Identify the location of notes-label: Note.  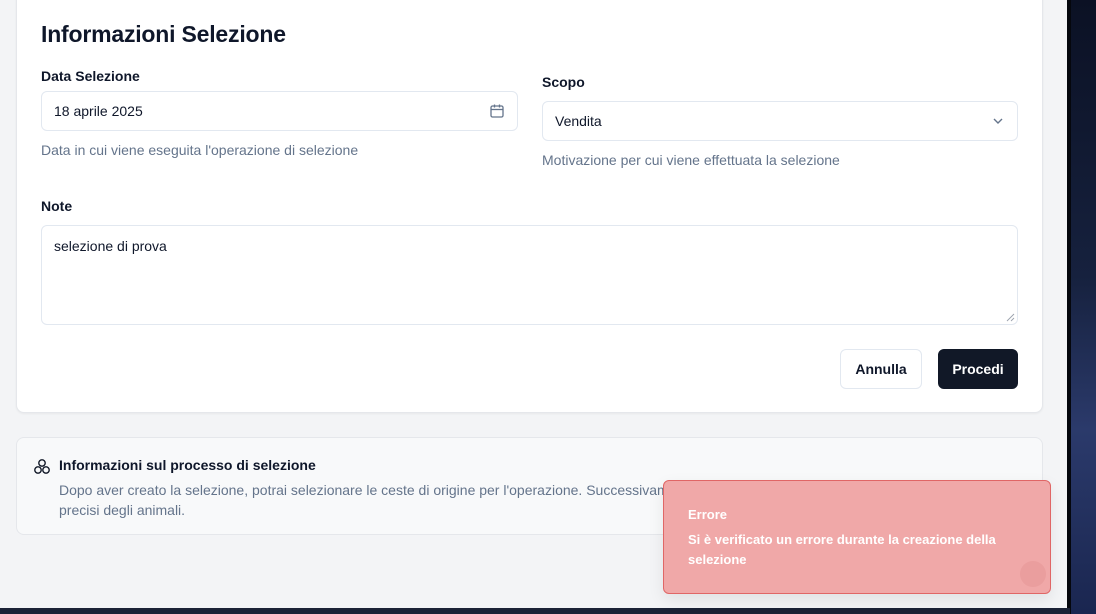
(57, 206).